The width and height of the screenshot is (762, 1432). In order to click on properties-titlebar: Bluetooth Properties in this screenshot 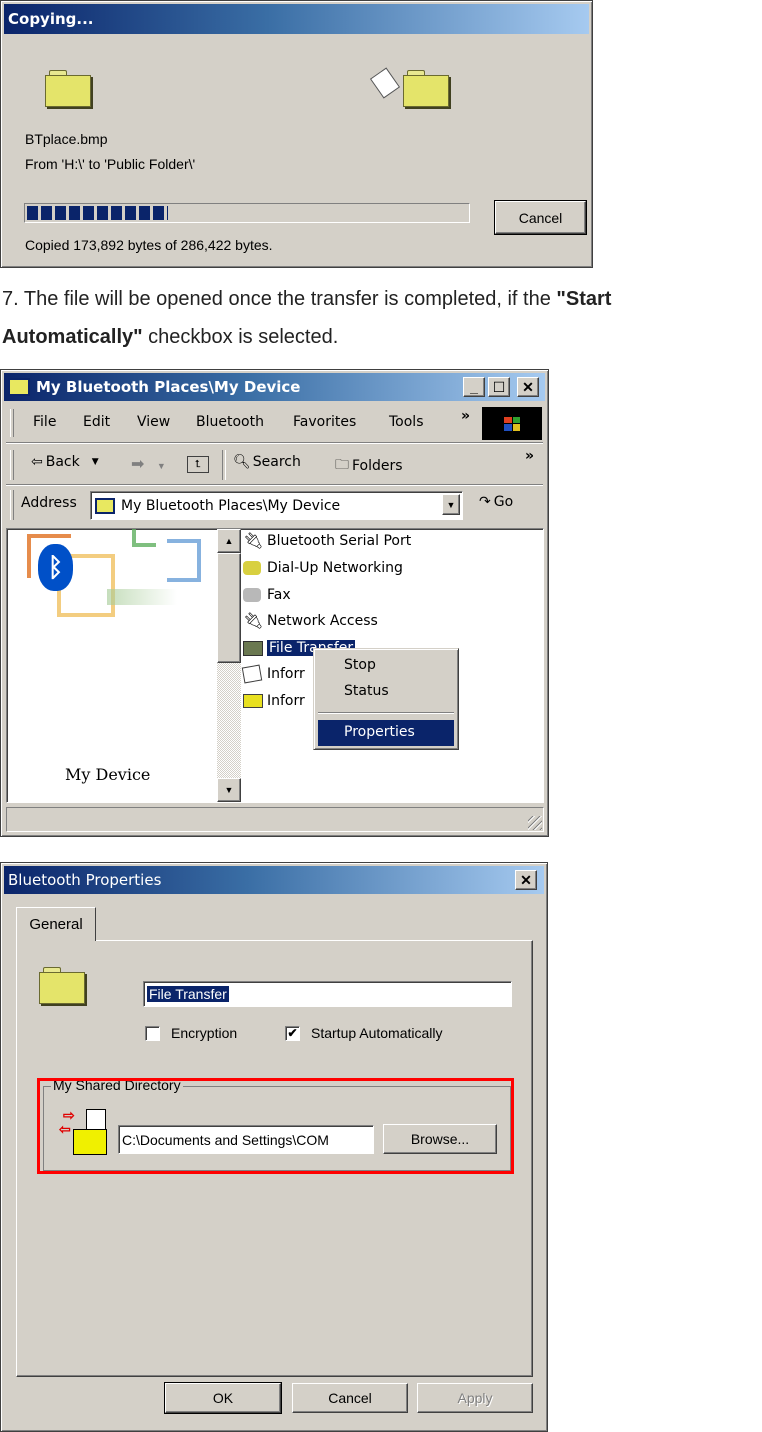, I will do `click(274, 880)`.